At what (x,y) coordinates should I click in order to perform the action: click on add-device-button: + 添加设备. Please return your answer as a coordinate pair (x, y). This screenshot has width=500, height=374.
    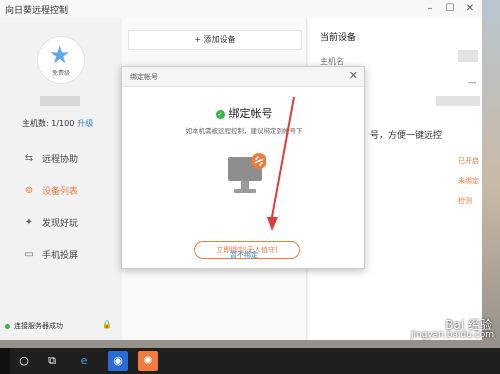
    Looking at the image, I should click on (215, 40).